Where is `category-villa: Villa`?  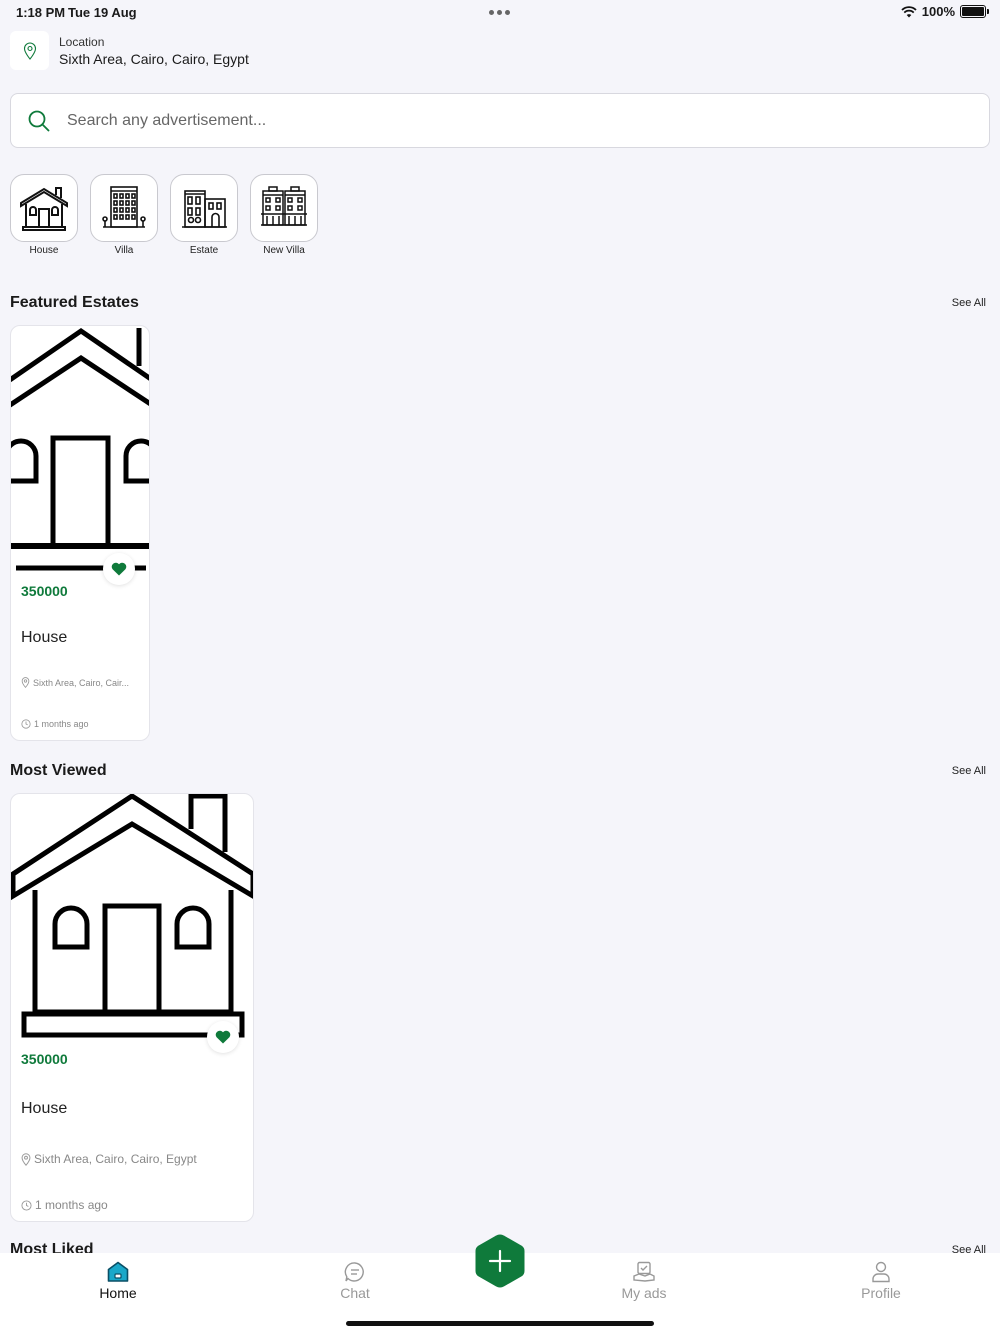
category-villa: Villa is located at coordinates (124, 215).